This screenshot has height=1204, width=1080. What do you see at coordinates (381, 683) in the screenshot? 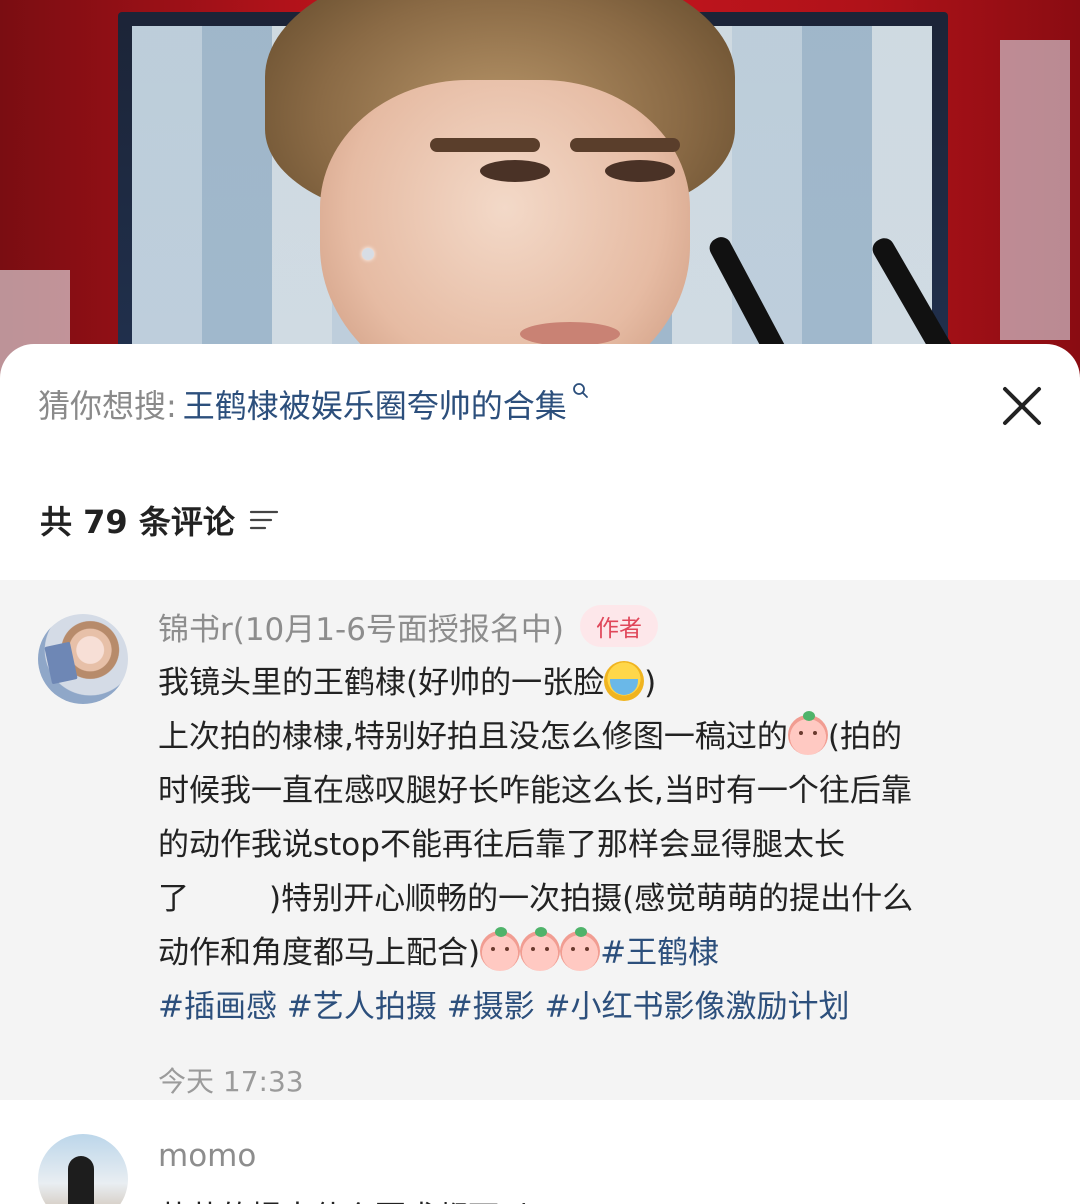
I see `comment-line-text: 我镜头里的王鹤棣(好帅的一张脸` at bounding box center [381, 683].